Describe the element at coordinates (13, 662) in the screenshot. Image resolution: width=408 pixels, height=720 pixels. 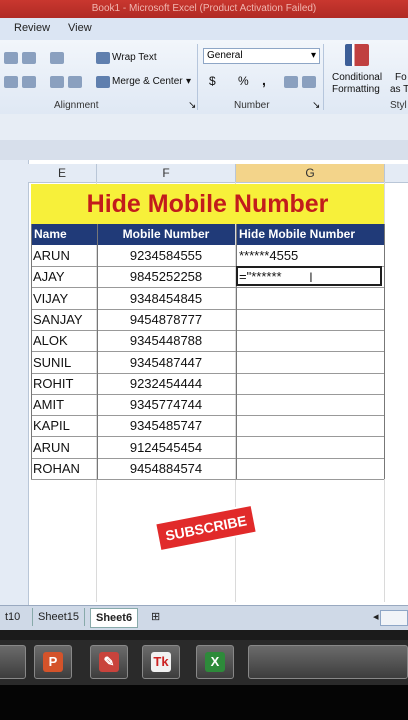
I see `taskbar-button` at that location.